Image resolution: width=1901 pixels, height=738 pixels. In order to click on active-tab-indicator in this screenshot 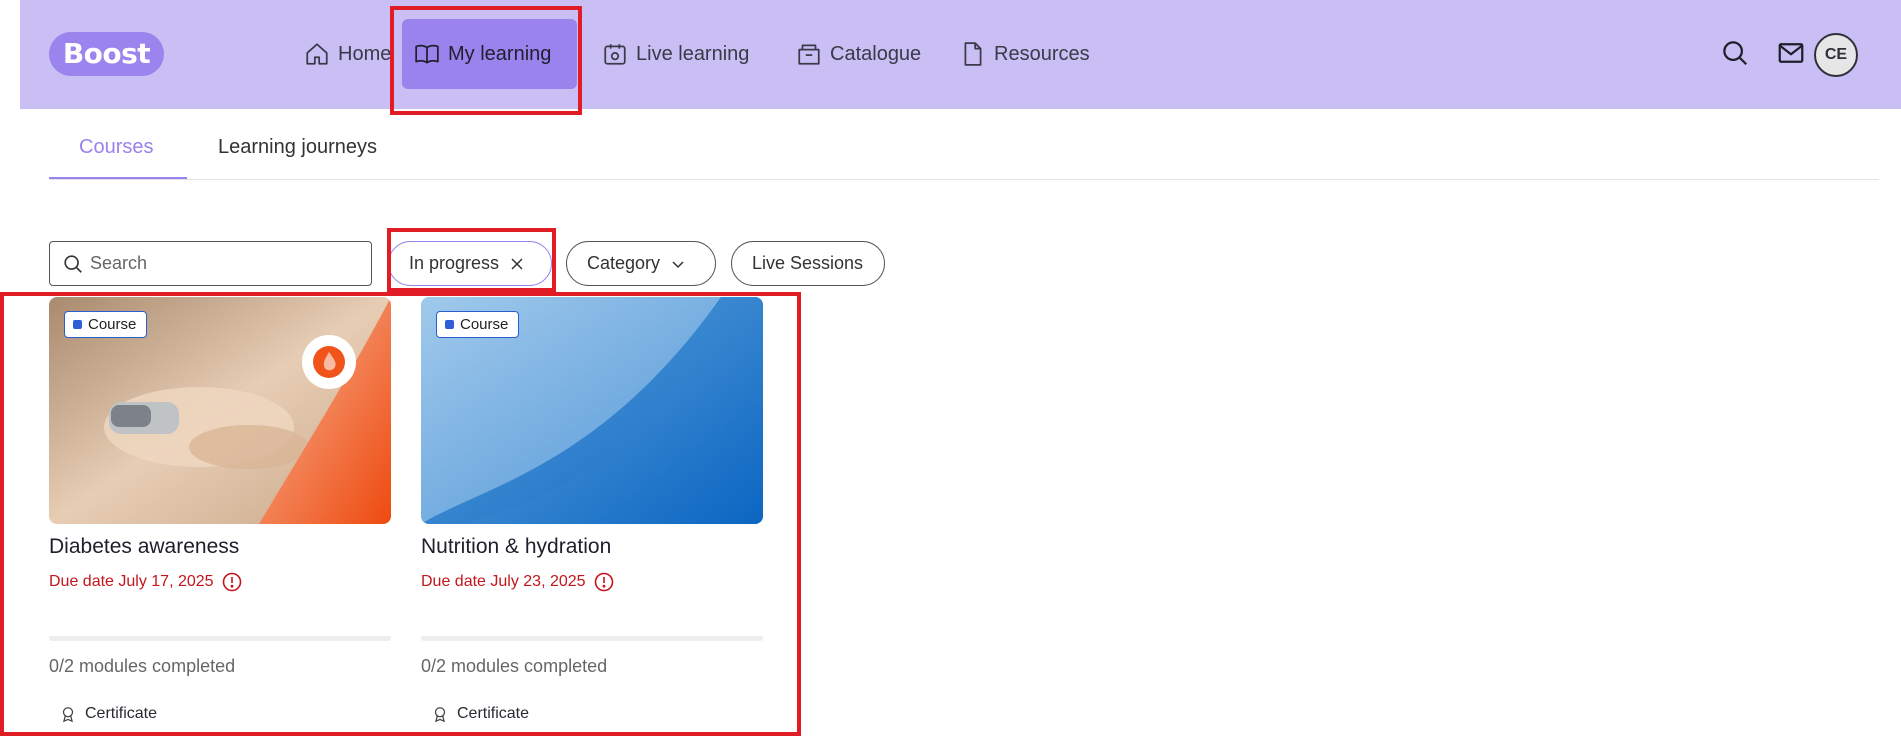, I will do `click(118, 178)`.